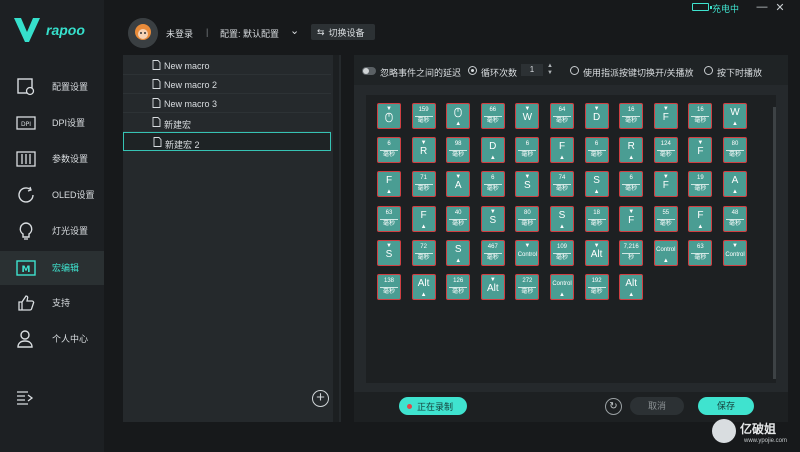  I want to click on macro-delay-step: 71 毫秒, so click(423, 184).